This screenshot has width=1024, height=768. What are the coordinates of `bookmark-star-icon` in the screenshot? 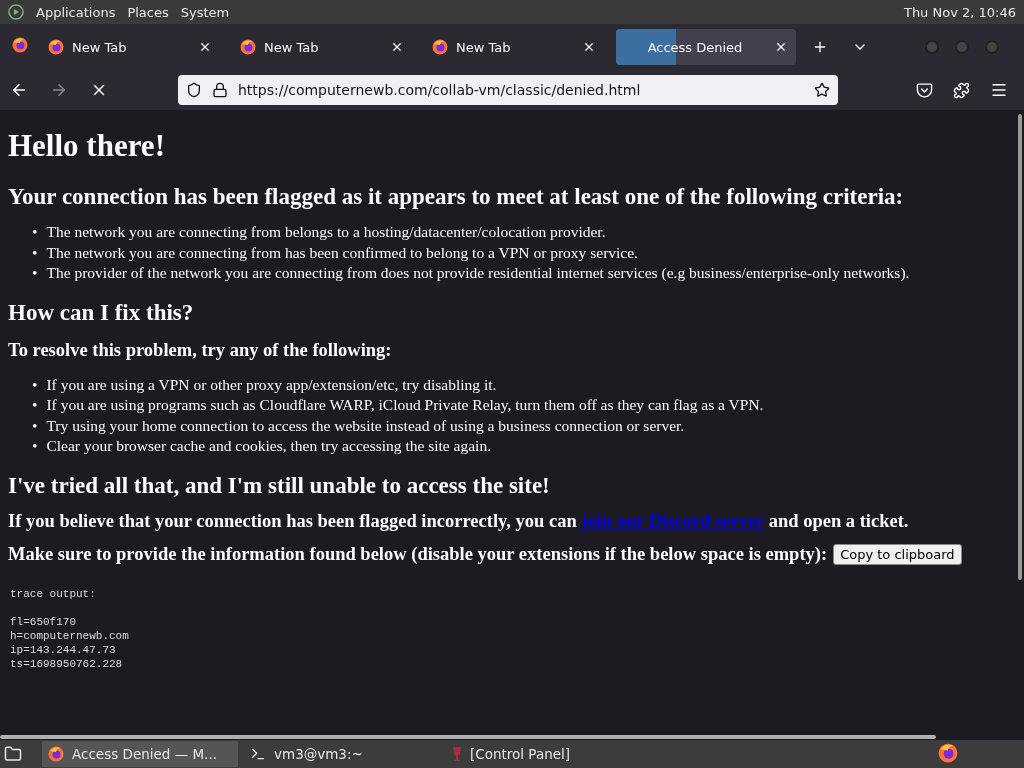 It's located at (822, 90).